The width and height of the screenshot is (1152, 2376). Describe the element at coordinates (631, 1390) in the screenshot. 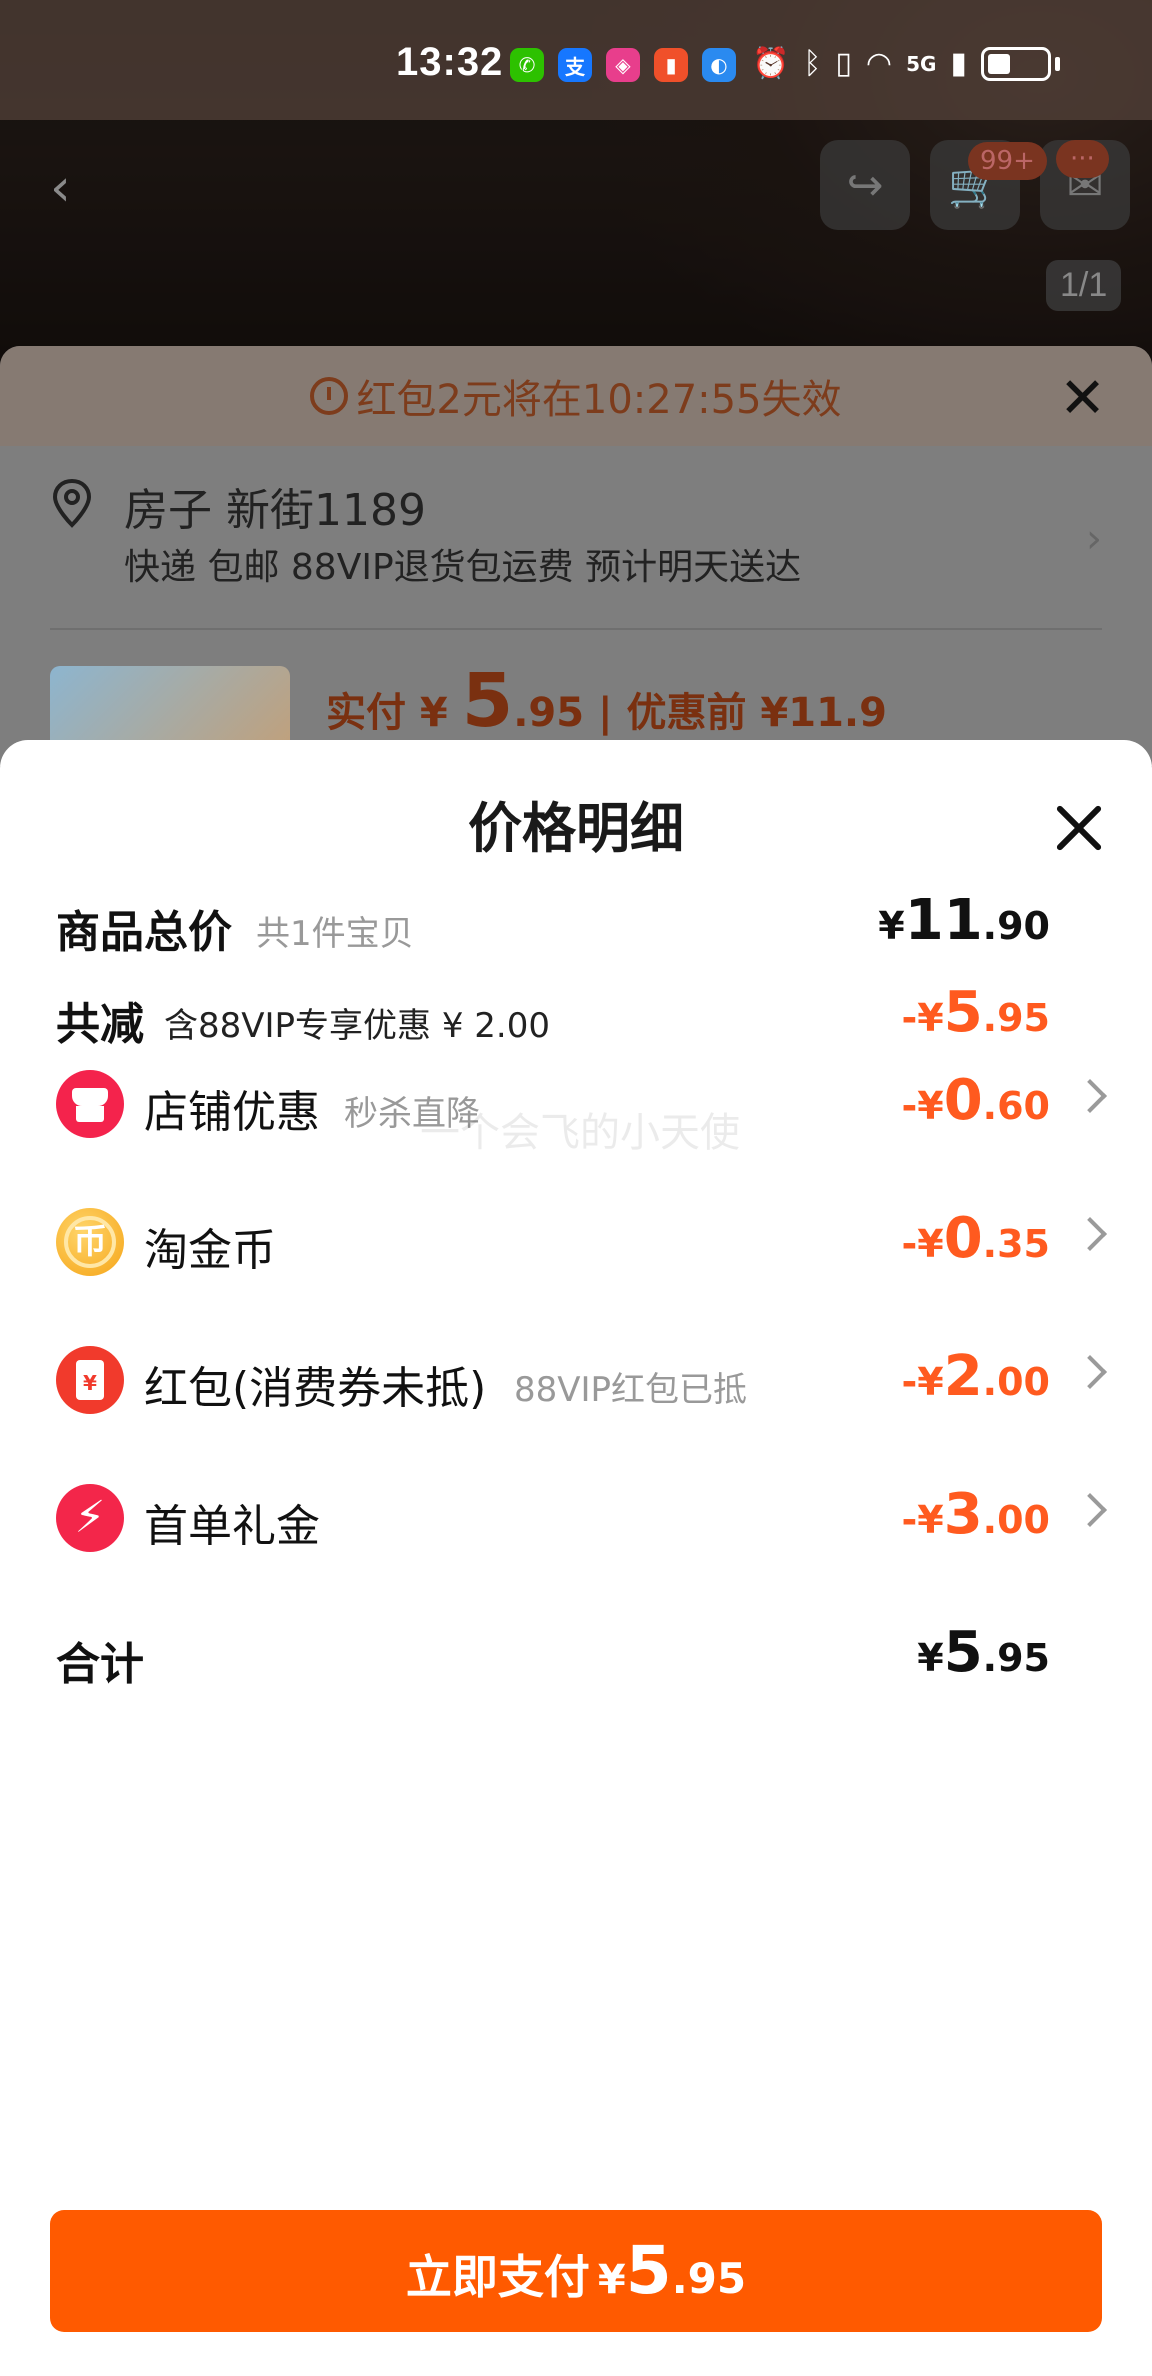

I see `discount-sub: 88VIP红包已抵` at that location.